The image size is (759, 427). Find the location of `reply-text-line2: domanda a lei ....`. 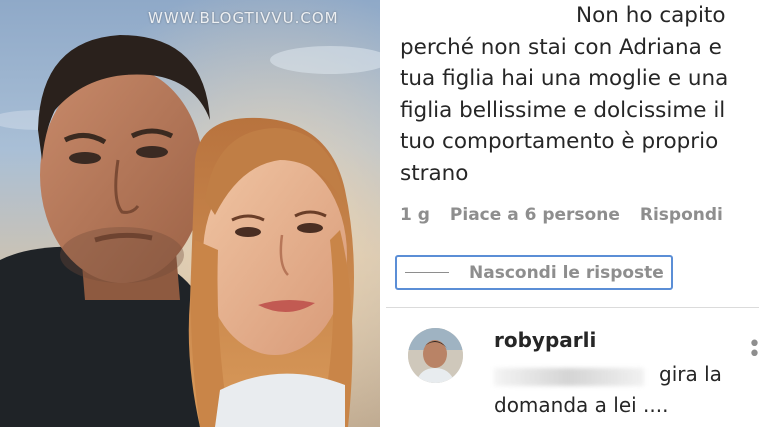

reply-text-line2: domanda a lei .... is located at coordinates (581, 405).